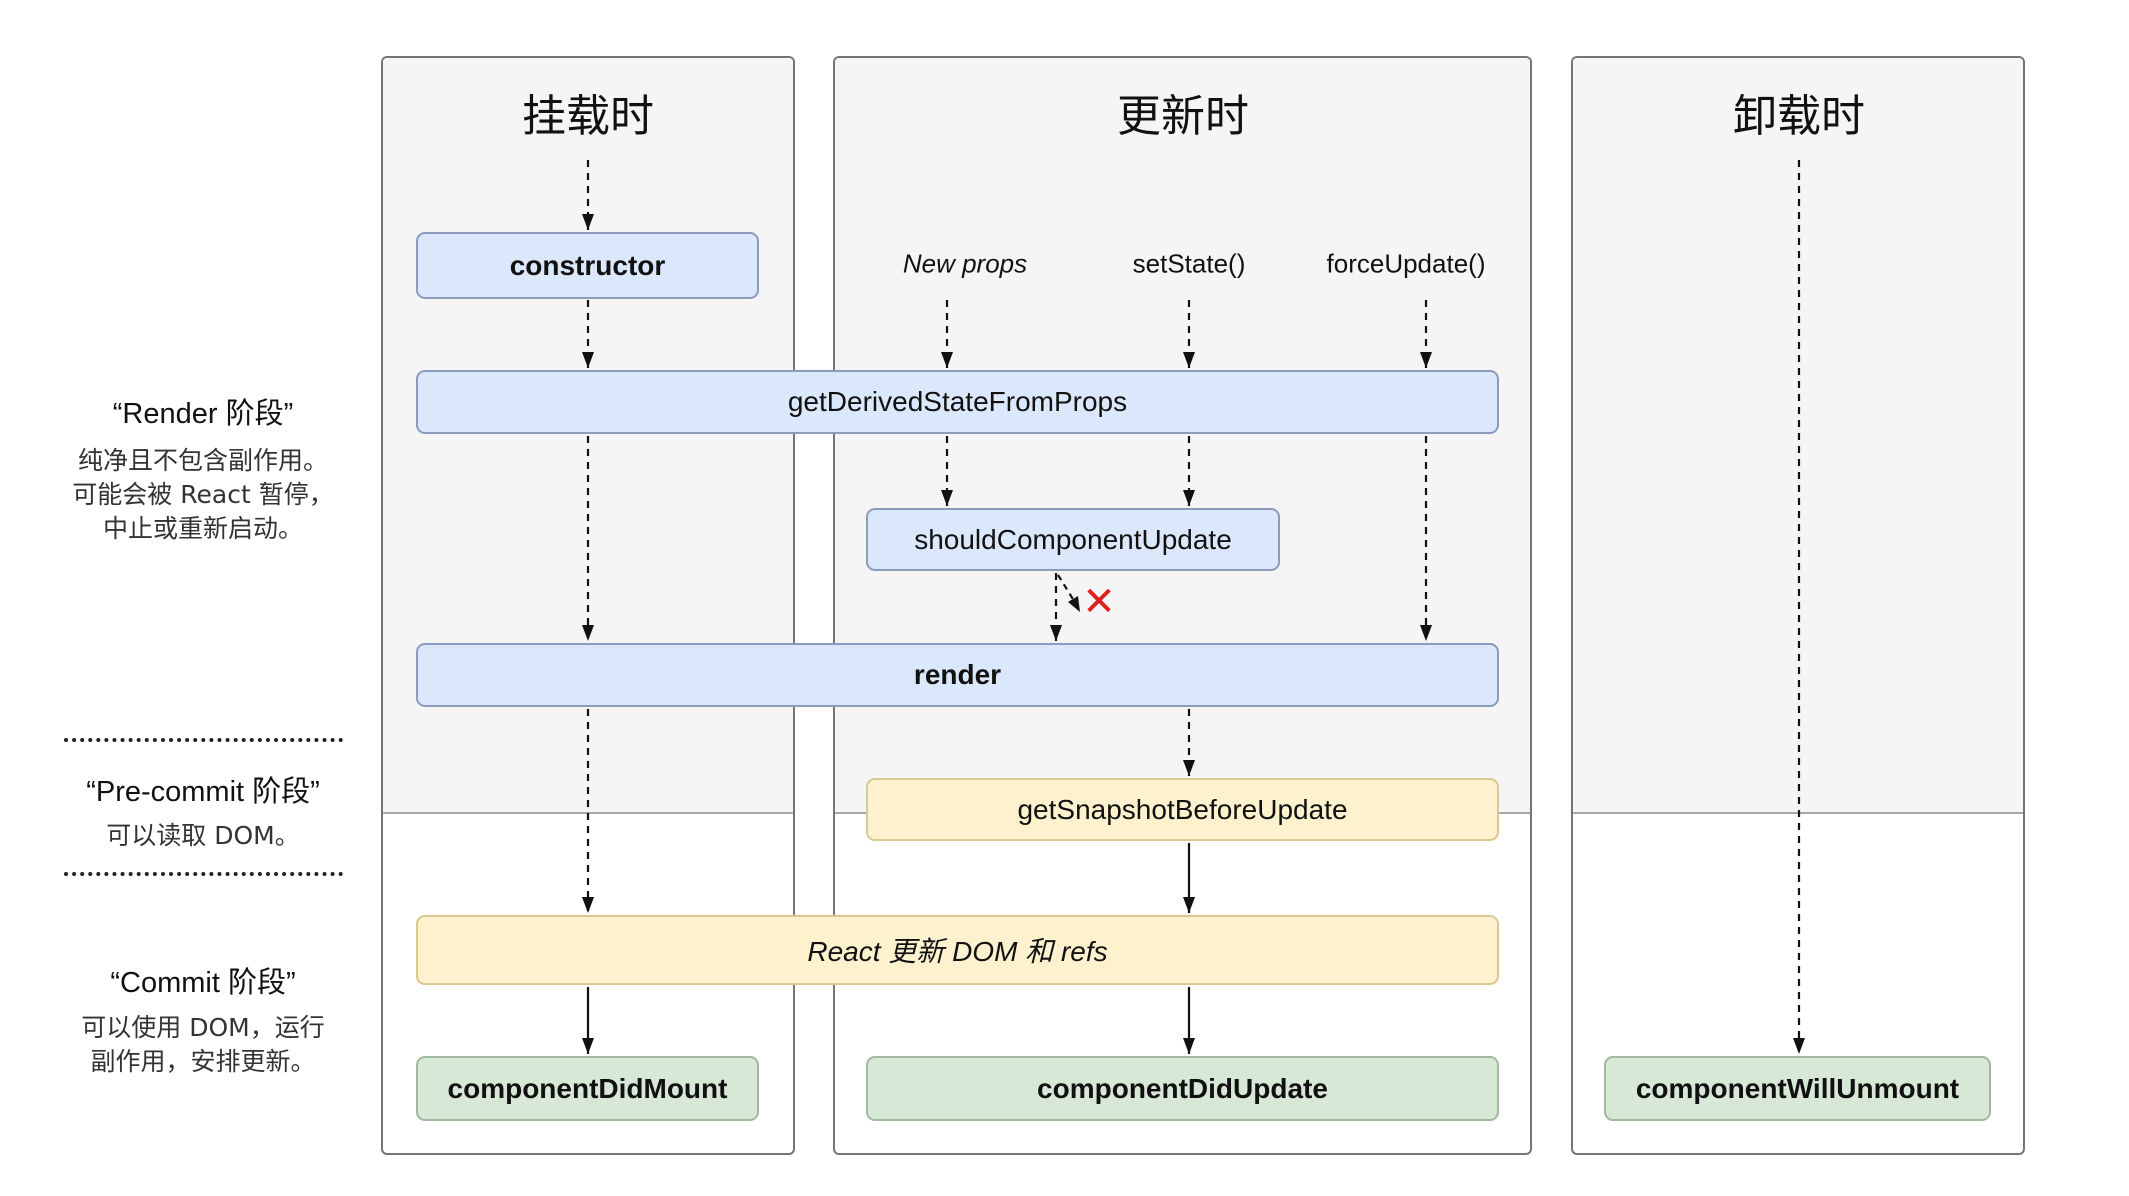 This screenshot has height=1196, width=2129. I want to click on skip-x-icon: ✕, so click(1099, 602).